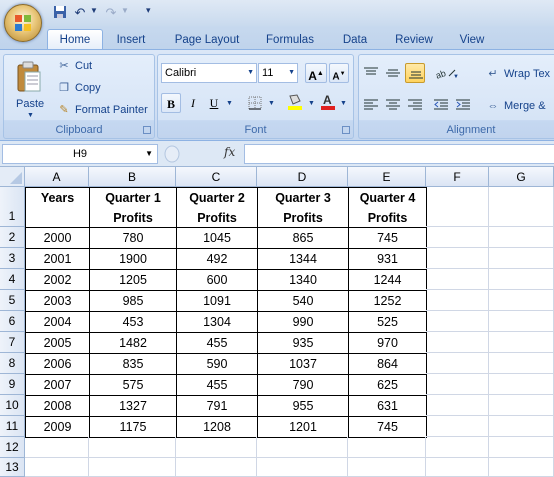 This screenshot has height=477, width=554. Describe the element at coordinates (387, 343) in the screenshot. I see `data-cell: 970` at that location.